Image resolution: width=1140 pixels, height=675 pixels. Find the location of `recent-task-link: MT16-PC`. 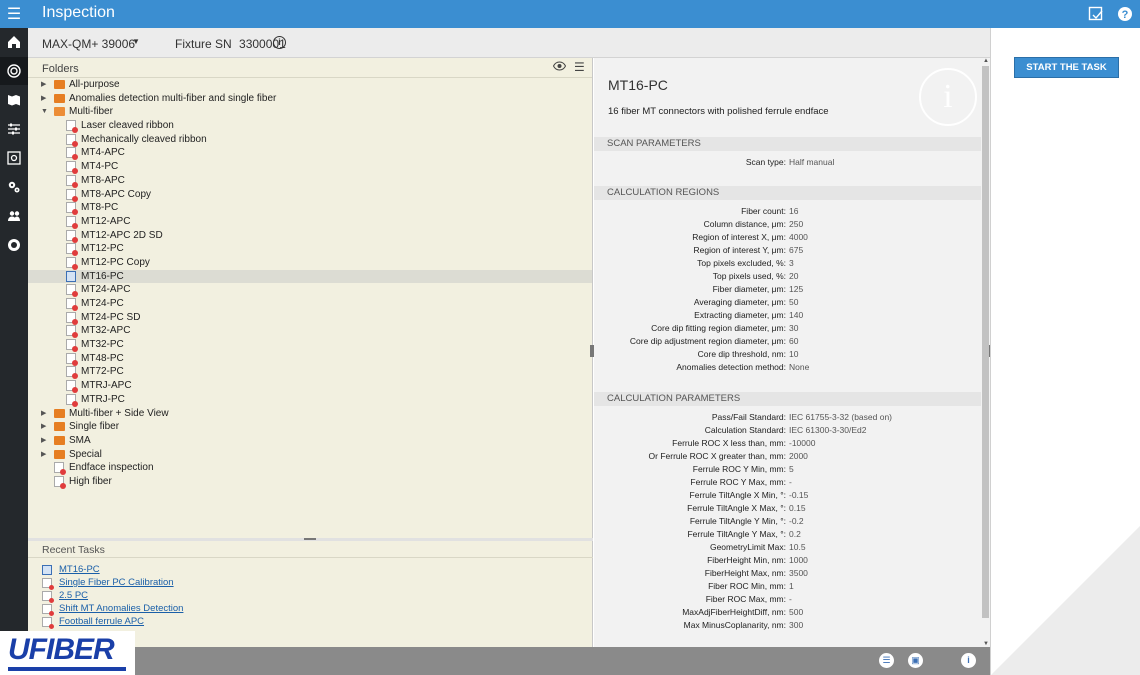

recent-task-link: MT16-PC is located at coordinates (79, 569).